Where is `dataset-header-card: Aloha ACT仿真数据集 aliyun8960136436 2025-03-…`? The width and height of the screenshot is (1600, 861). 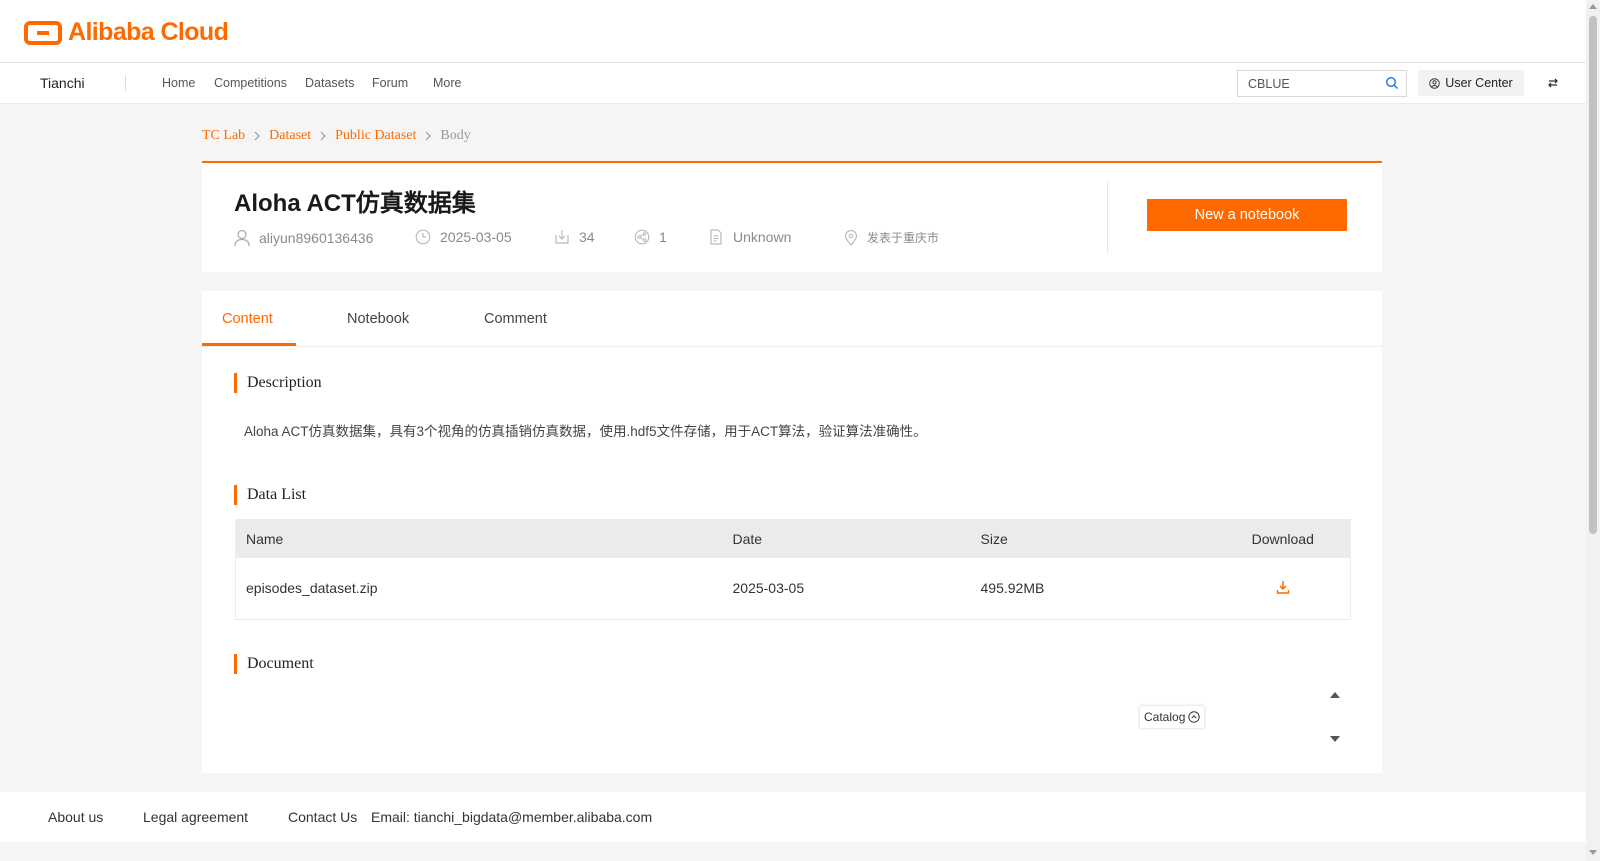 dataset-header-card: Aloha ACT仿真数据集 aliyun8960136436 2025-03-… is located at coordinates (792, 216).